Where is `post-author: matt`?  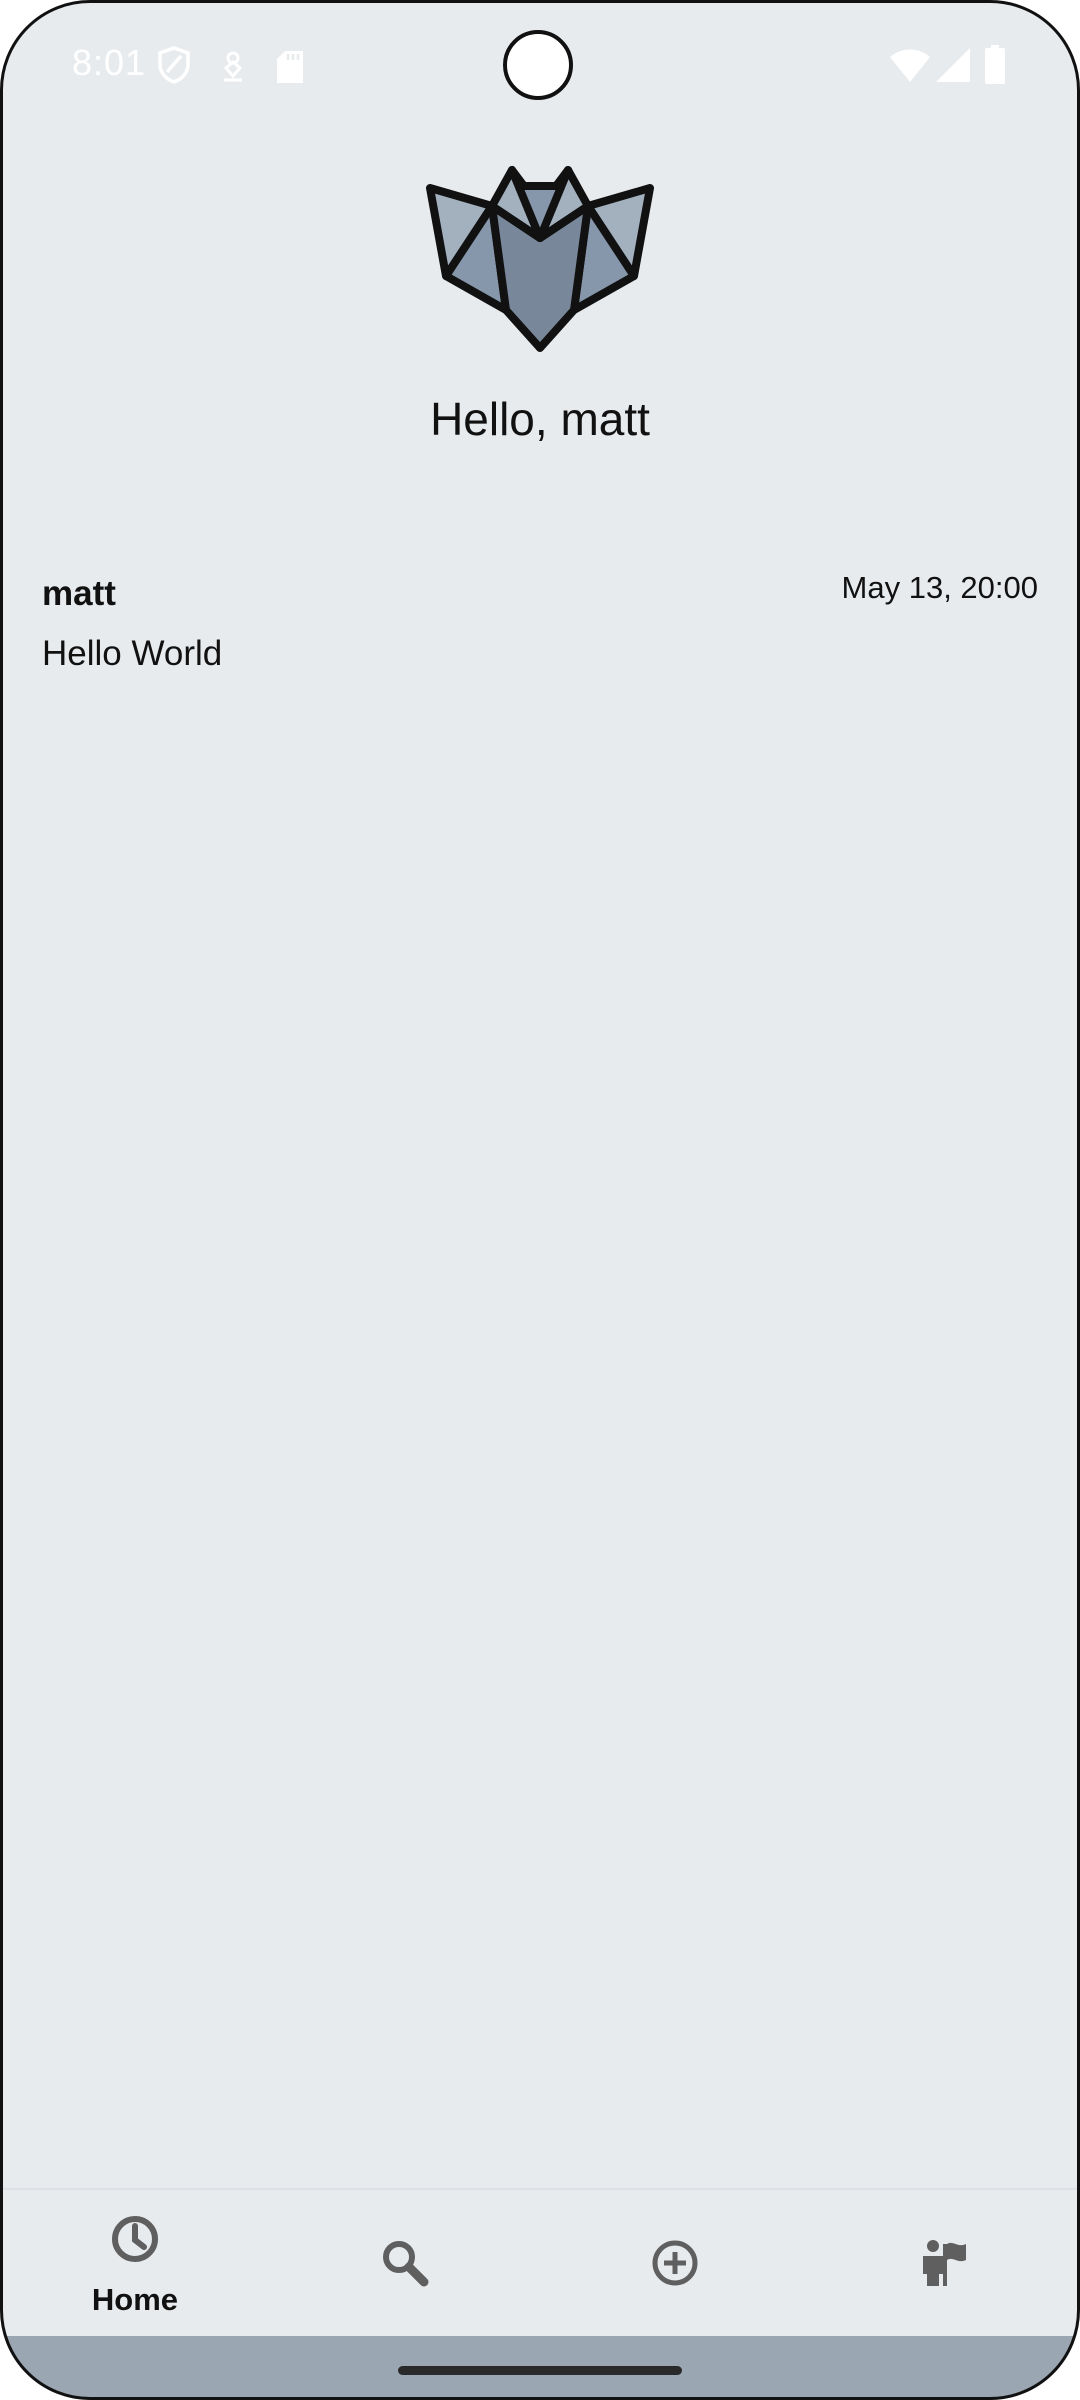
post-author: matt is located at coordinates (79, 593).